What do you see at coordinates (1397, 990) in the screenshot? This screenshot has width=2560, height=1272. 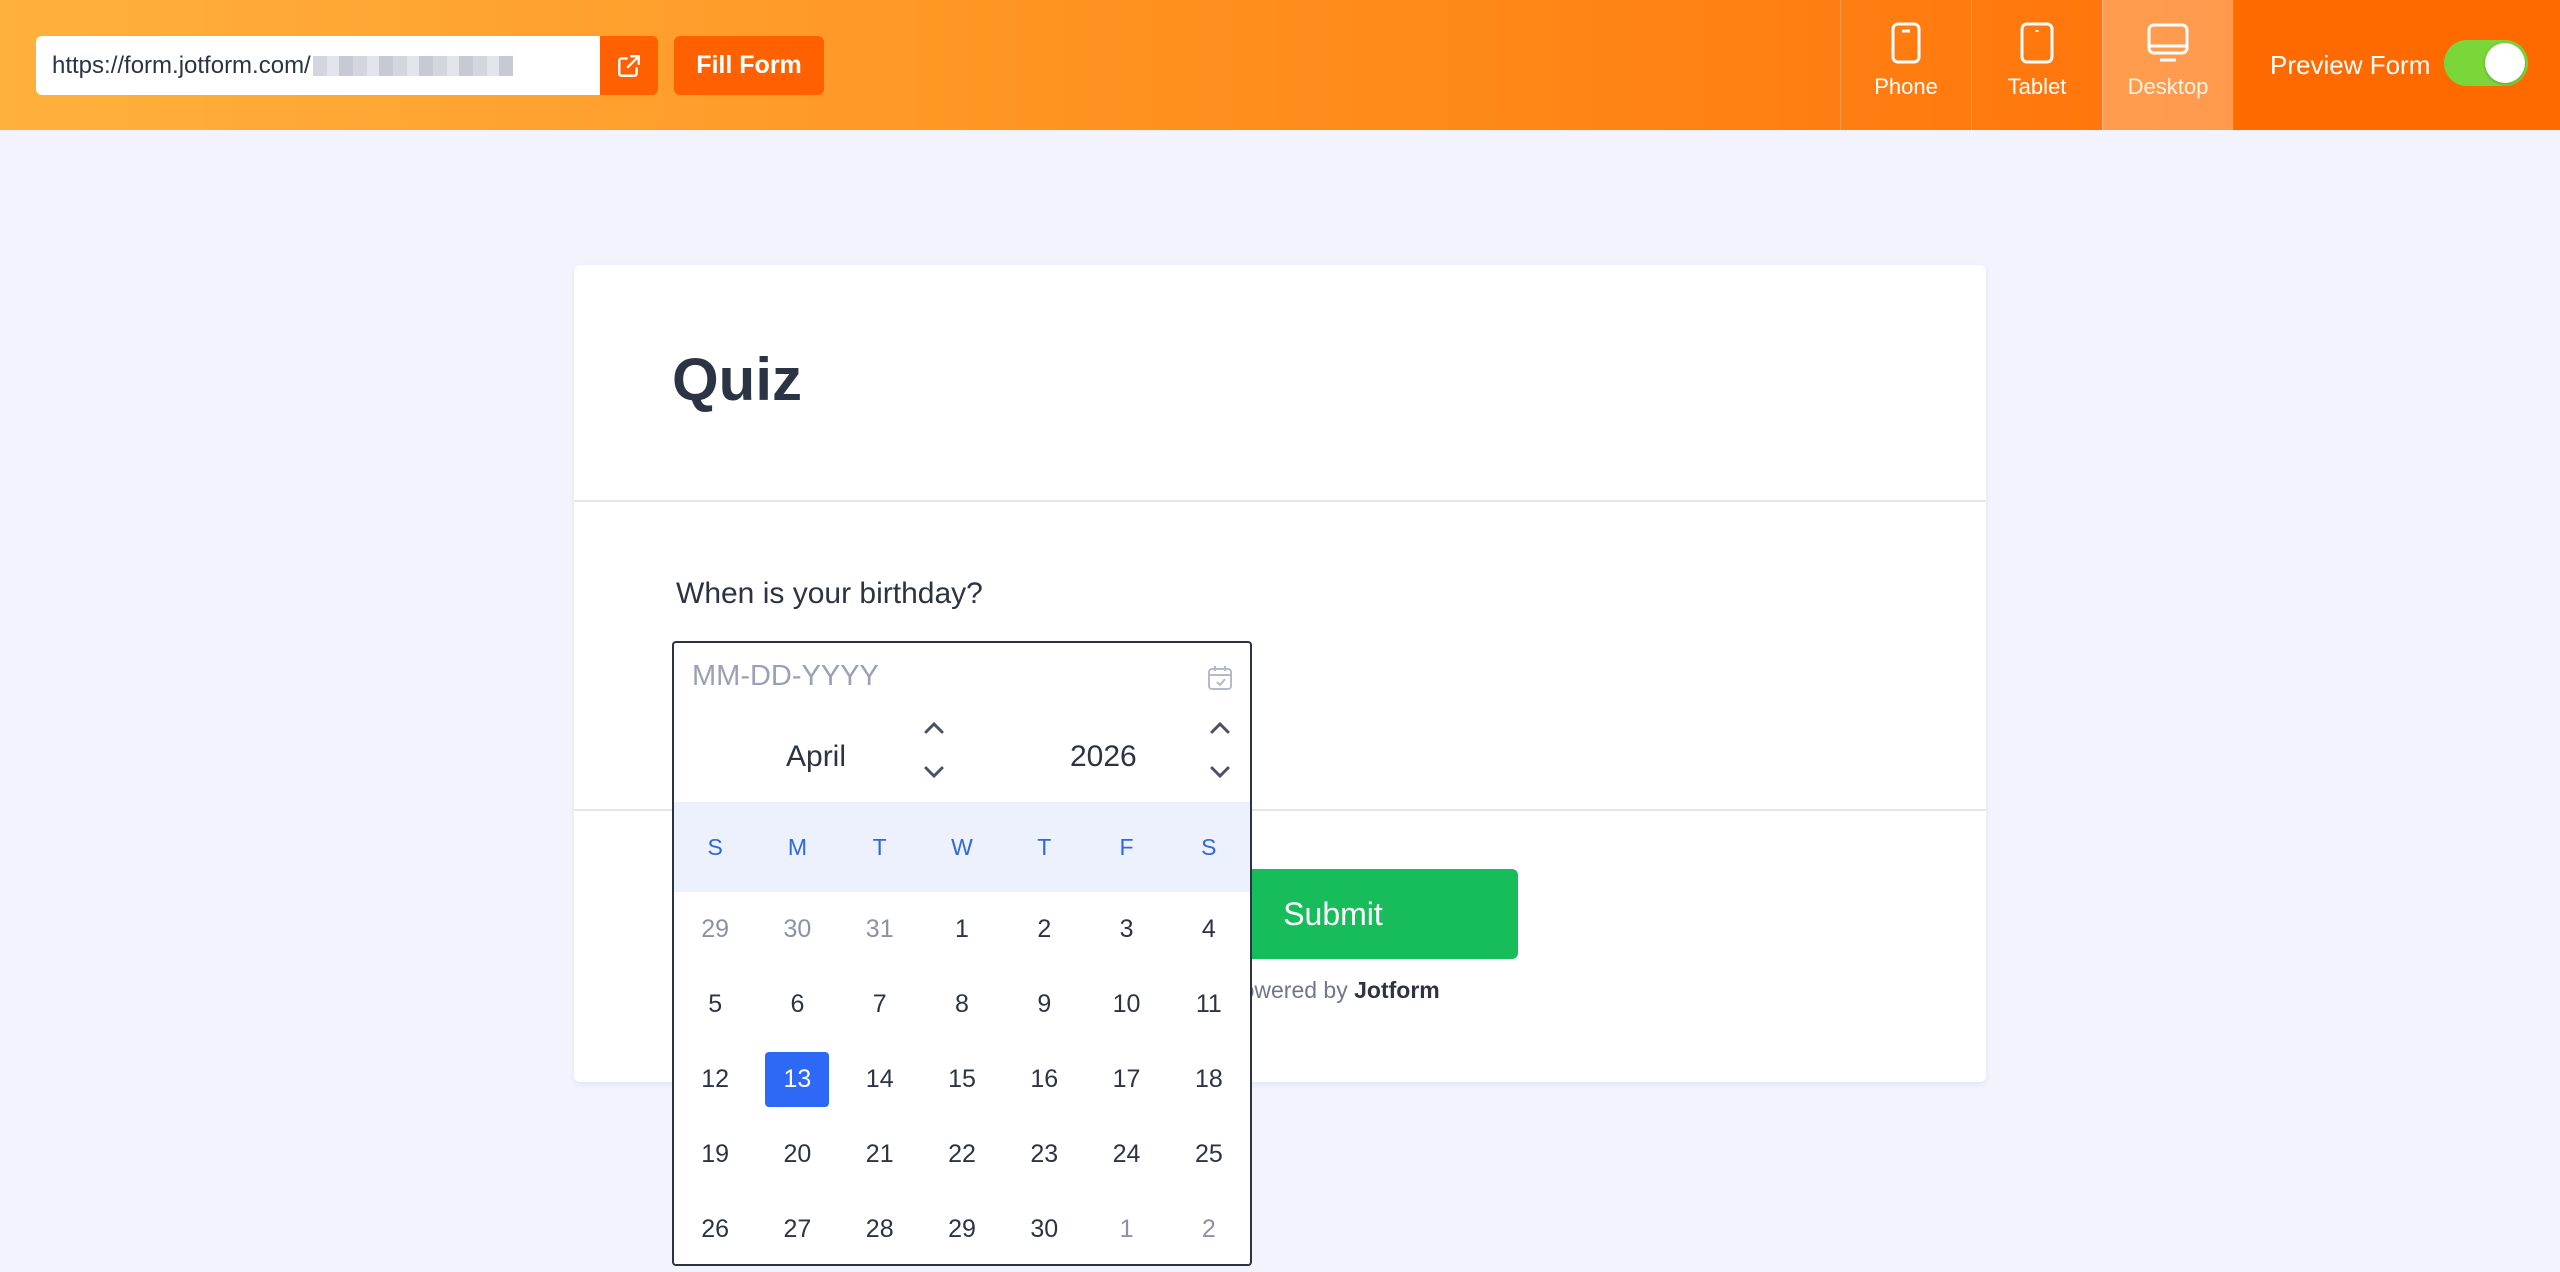 I see `jotform-brand-link: Jotform` at bounding box center [1397, 990].